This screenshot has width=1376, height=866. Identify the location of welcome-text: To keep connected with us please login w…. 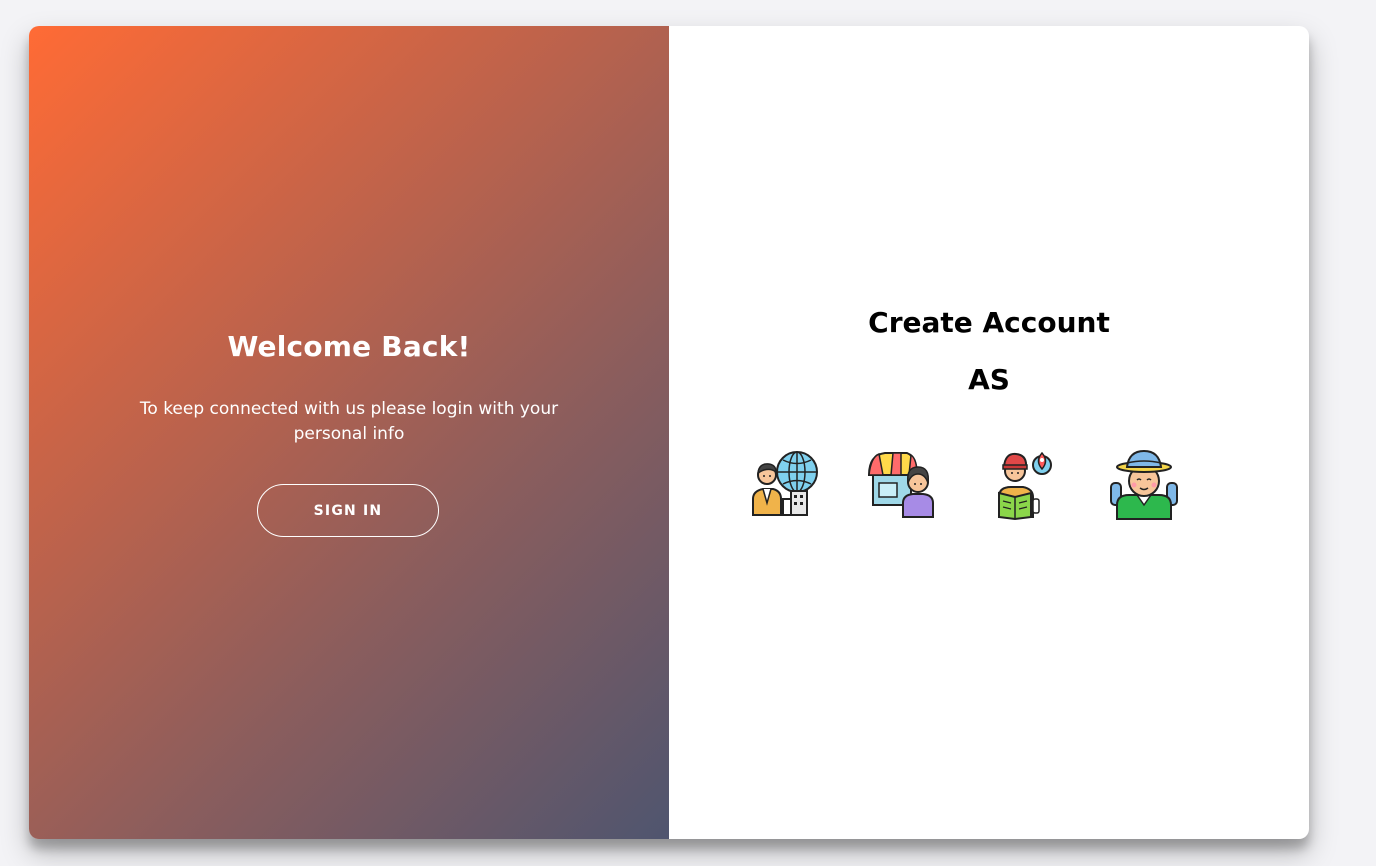
(349, 421).